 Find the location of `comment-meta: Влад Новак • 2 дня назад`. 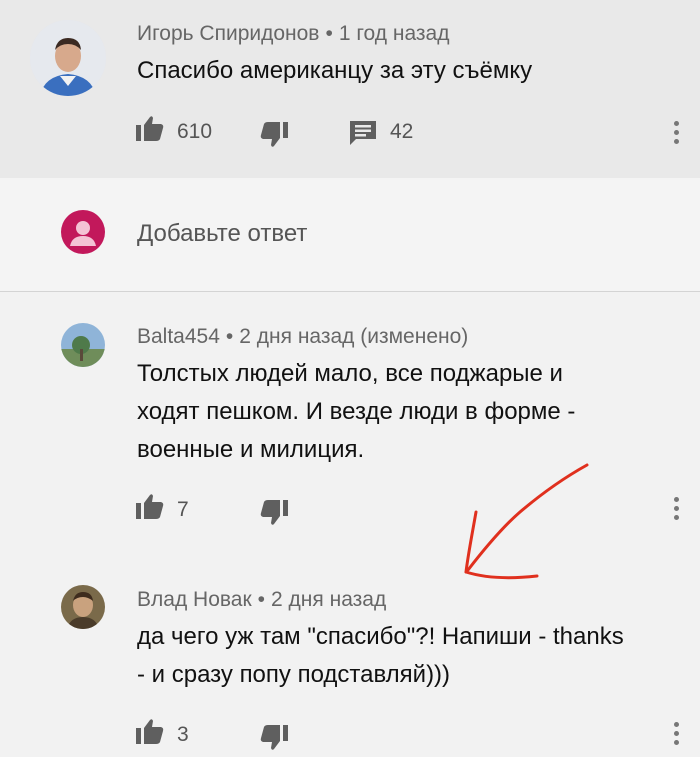

comment-meta: Влад Новак • 2 дня назад is located at coordinates (261, 600).